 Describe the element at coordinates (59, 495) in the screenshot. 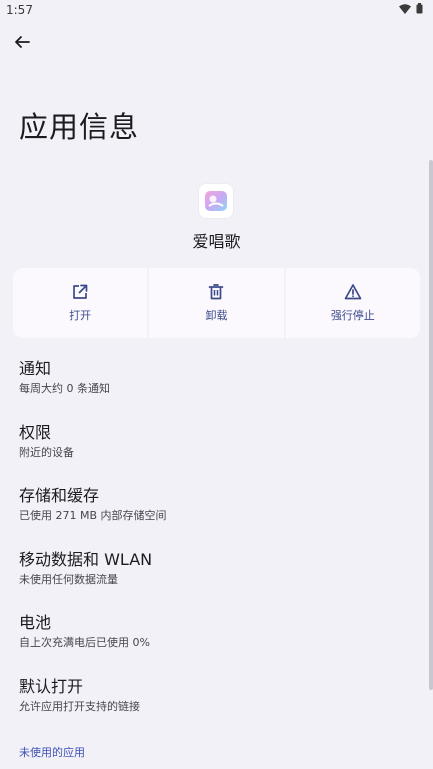

I see `setting-title: 存储和缓存` at that location.